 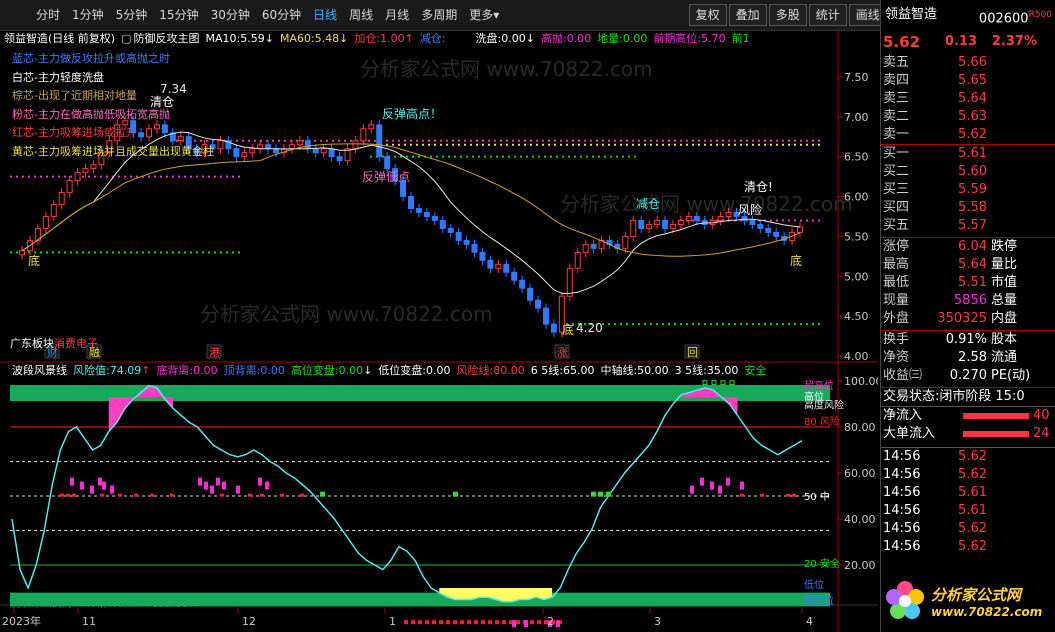 What do you see at coordinates (439, 15) in the screenshot?
I see `period-tab-9: 多周期` at bounding box center [439, 15].